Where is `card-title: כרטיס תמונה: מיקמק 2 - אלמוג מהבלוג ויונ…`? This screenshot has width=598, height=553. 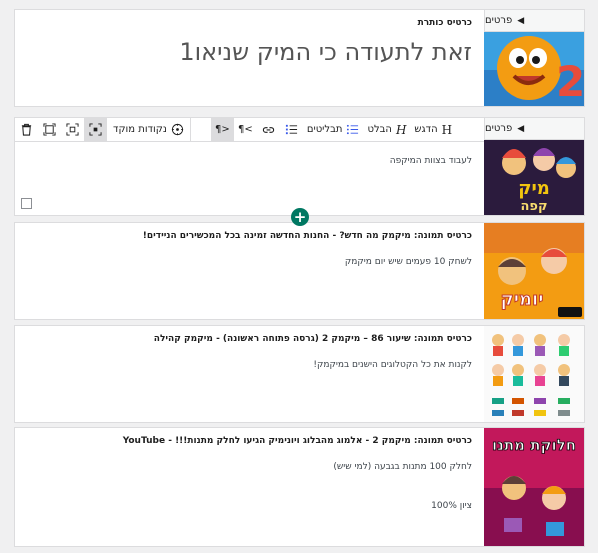
card-title: כרטיס תמונה: מיקמק 2 - אלמוג מהבלוג ויונ… is located at coordinates (249, 441).